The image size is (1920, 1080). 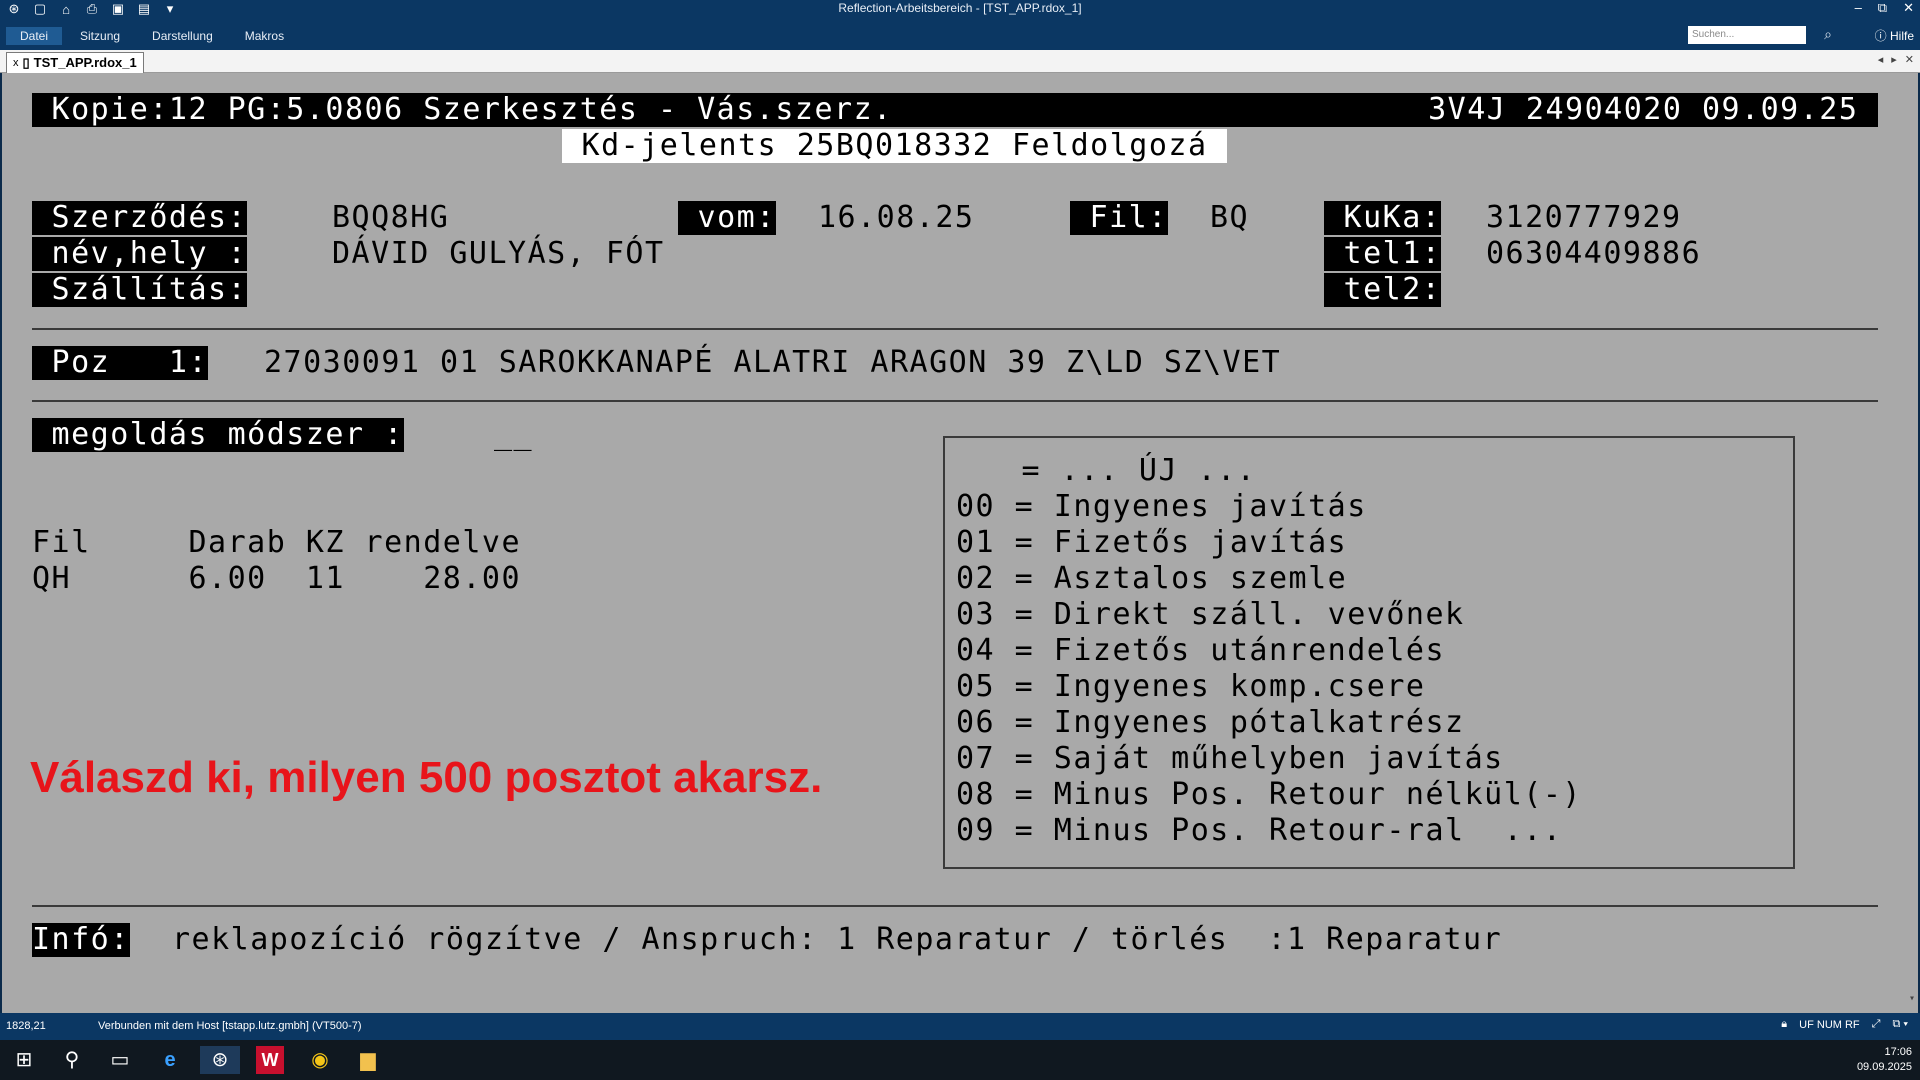 What do you see at coordinates (1908, 8) in the screenshot?
I see `close-icon: ✕` at bounding box center [1908, 8].